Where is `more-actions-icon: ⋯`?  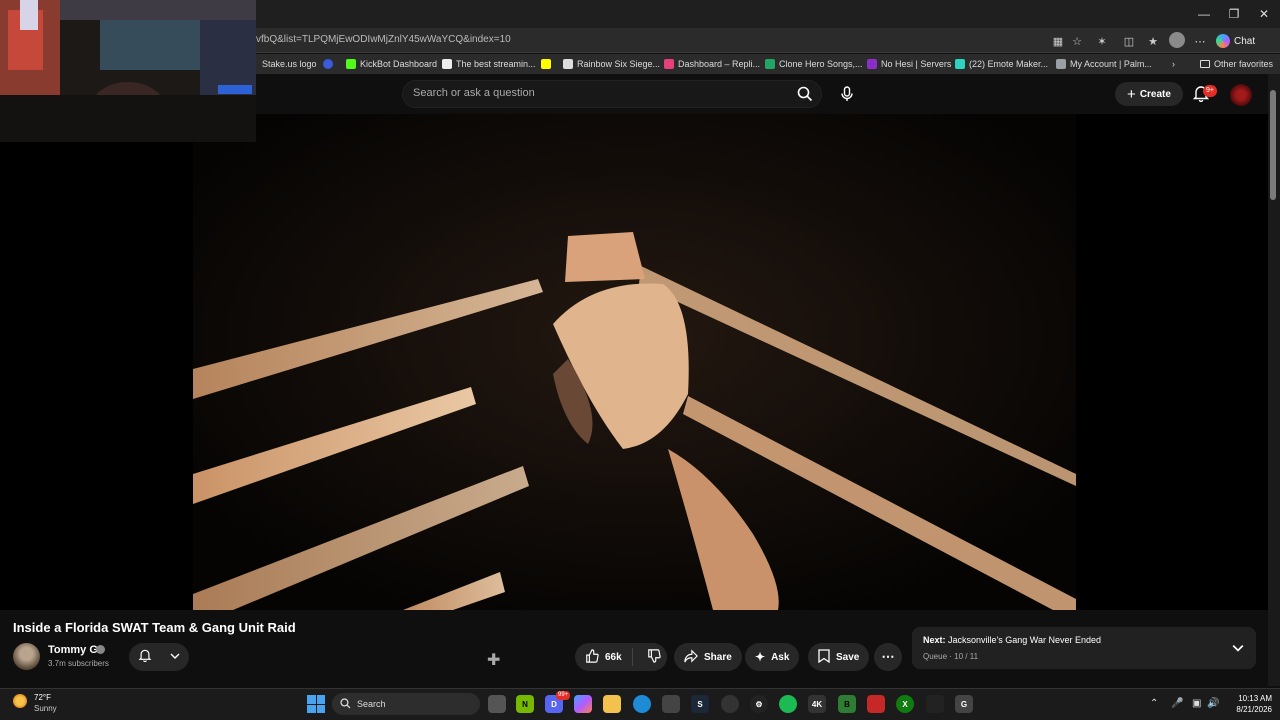 more-actions-icon: ⋯ is located at coordinates (888, 657).